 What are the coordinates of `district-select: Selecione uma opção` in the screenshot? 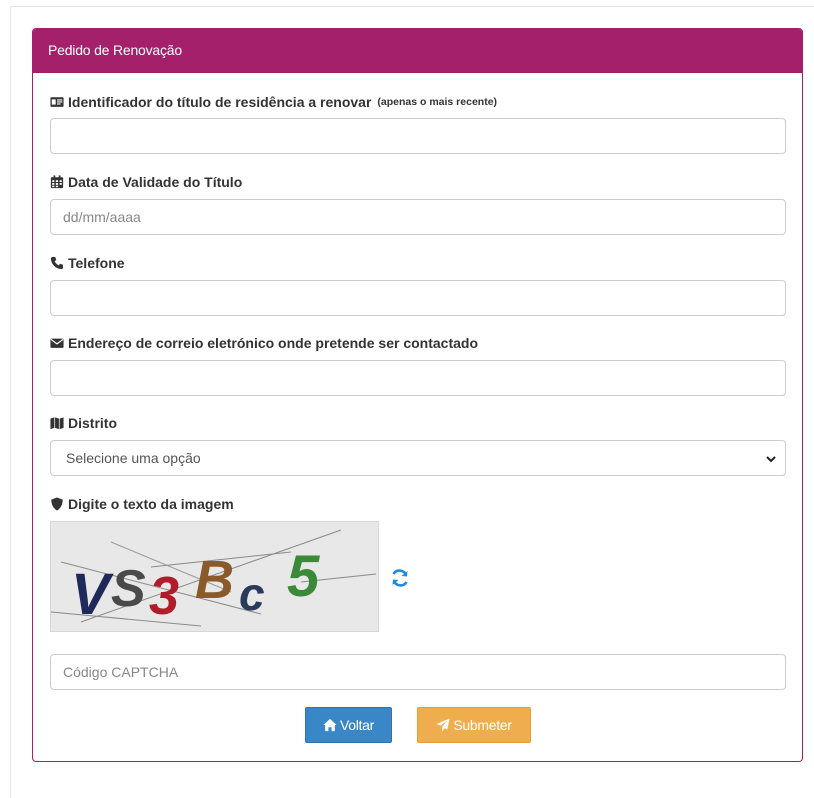 It's located at (418, 458).